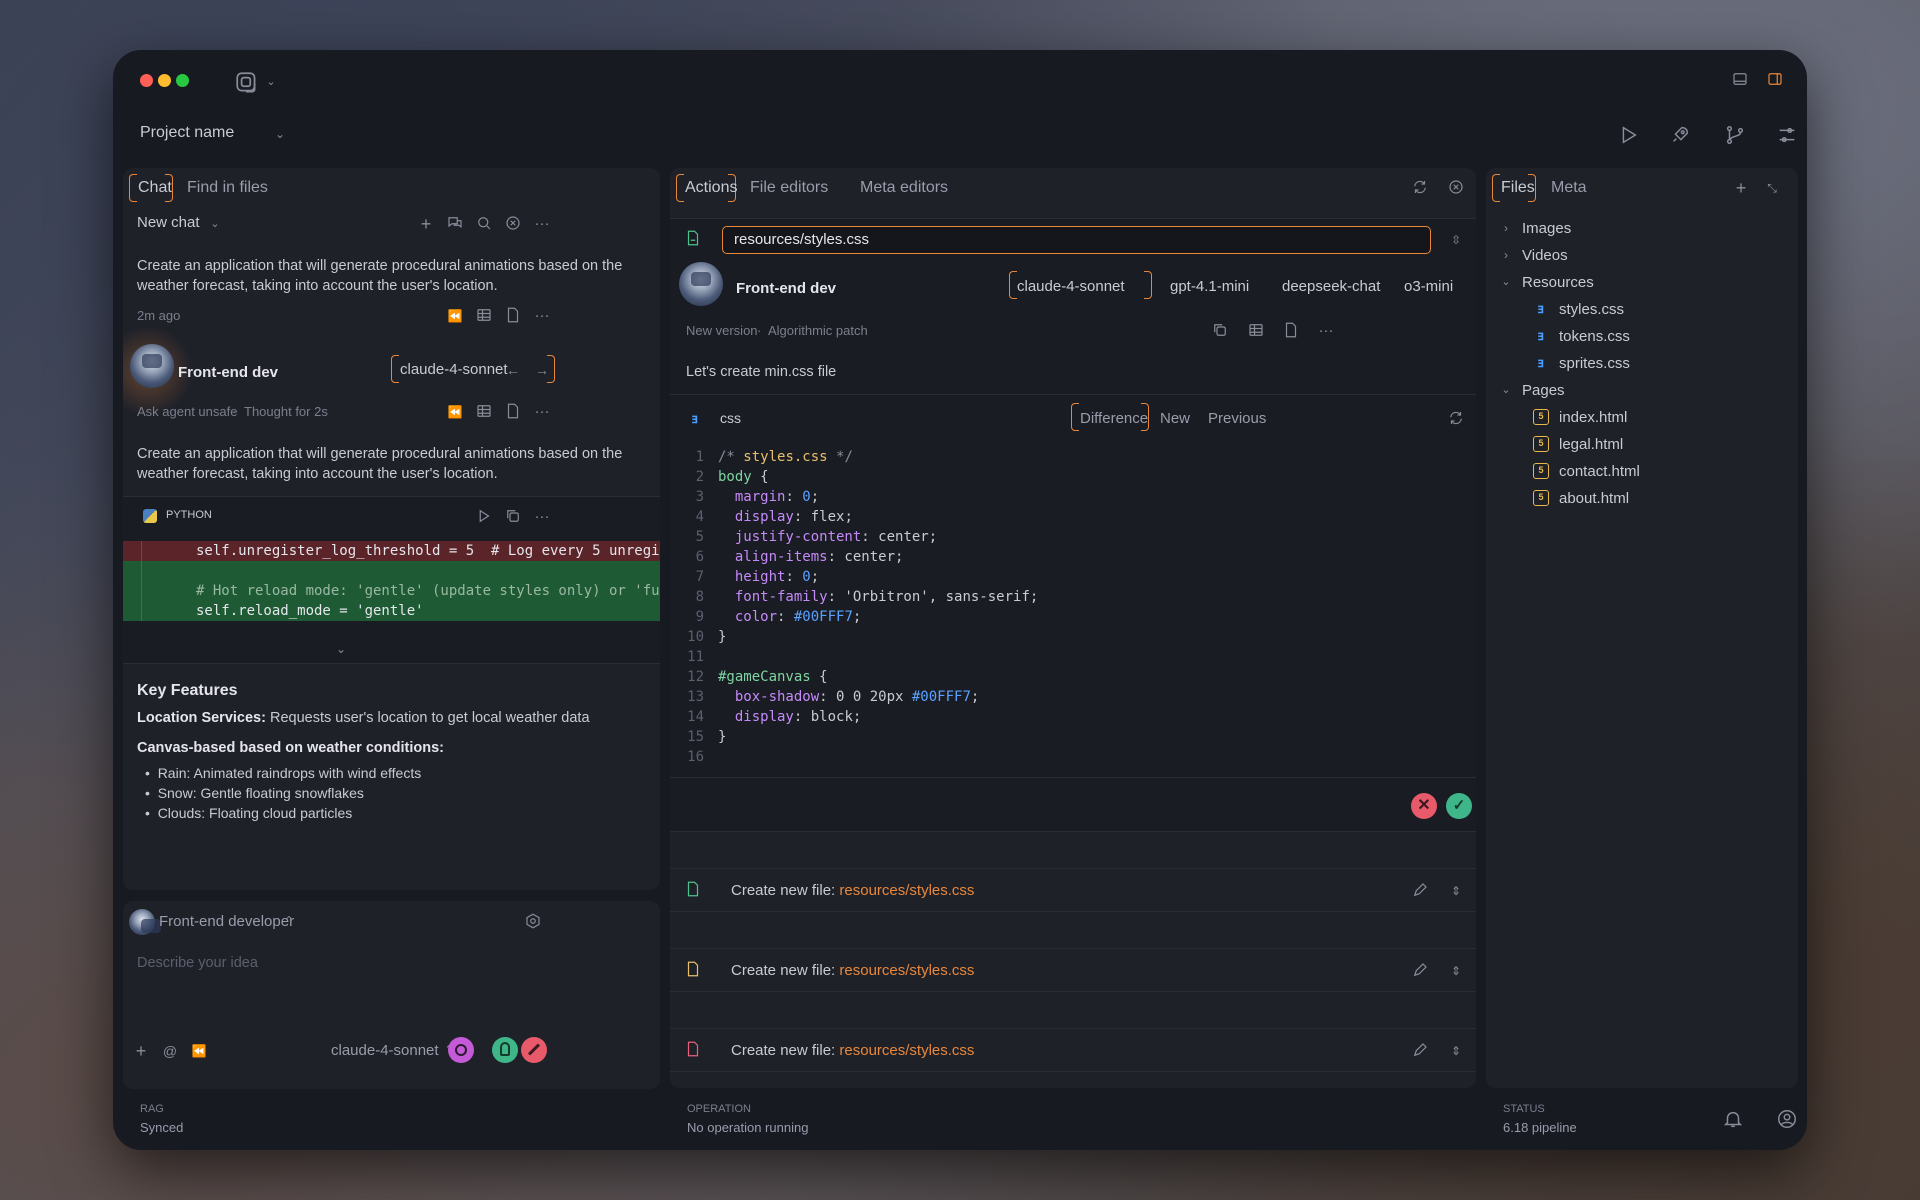  I want to click on search-icon, so click(484, 224).